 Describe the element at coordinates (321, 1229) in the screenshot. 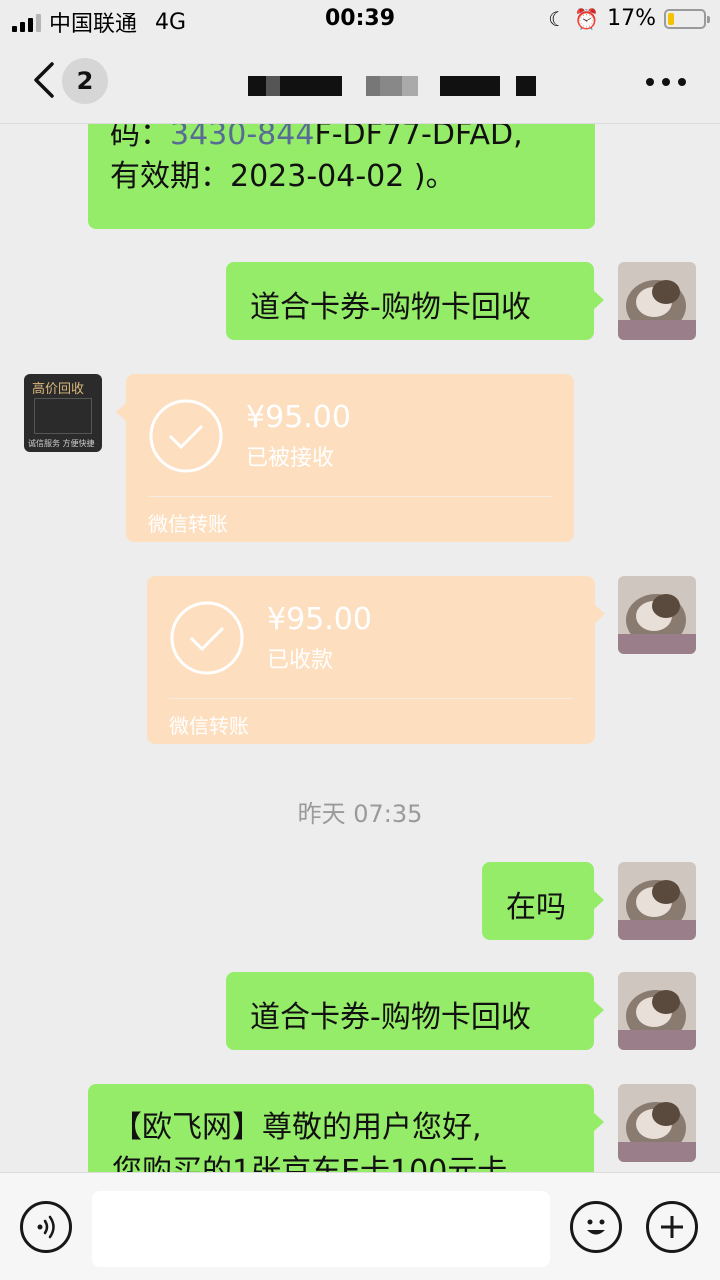

I see `message-input` at that location.